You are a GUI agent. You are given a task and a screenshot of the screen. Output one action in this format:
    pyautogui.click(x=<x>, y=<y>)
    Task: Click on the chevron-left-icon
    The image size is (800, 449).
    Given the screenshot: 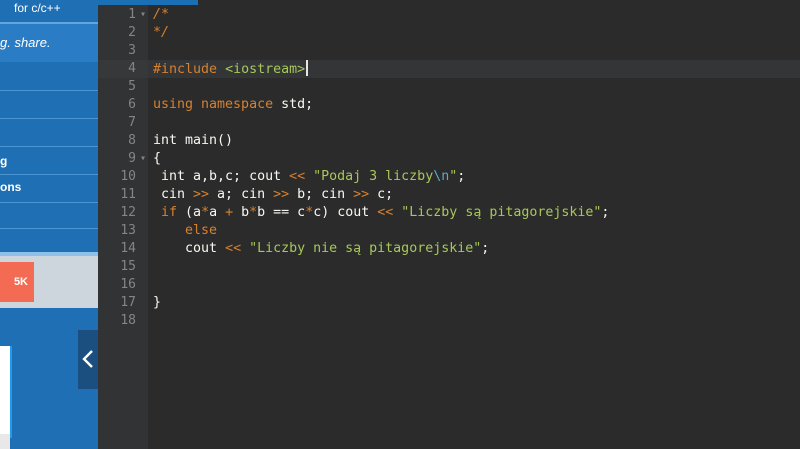 What is the action you would take?
    pyautogui.click(x=87, y=359)
    